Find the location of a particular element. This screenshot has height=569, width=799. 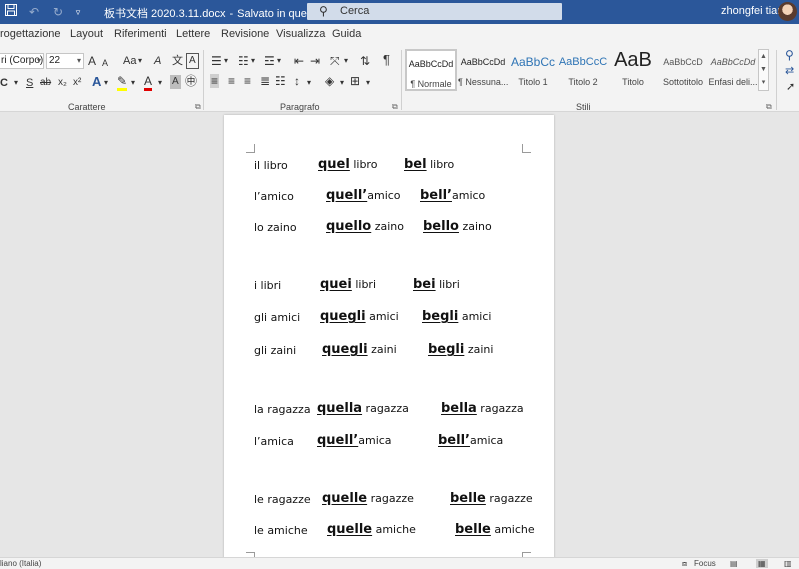

increase-indent-icon: ⇥ is located at coordinates (315, 61).